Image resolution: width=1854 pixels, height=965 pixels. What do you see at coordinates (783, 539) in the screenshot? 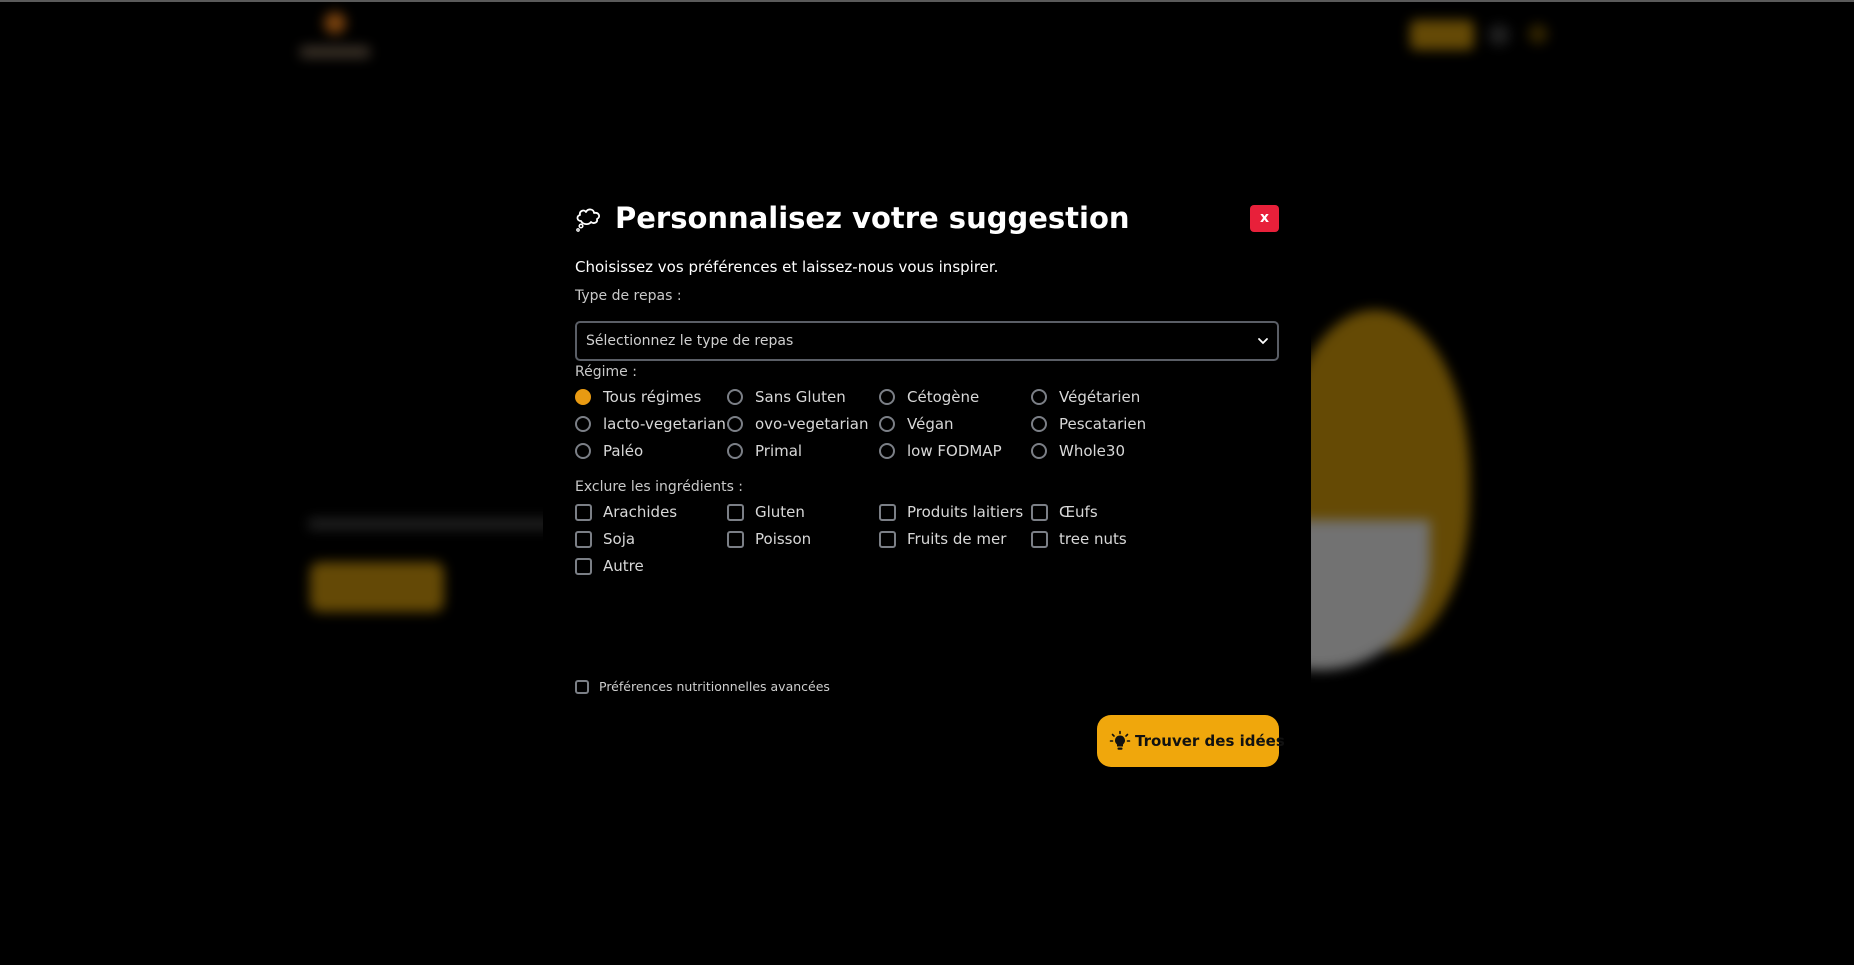
I see `exclude-option-label: Poisson` at bounding box center [783, 539].